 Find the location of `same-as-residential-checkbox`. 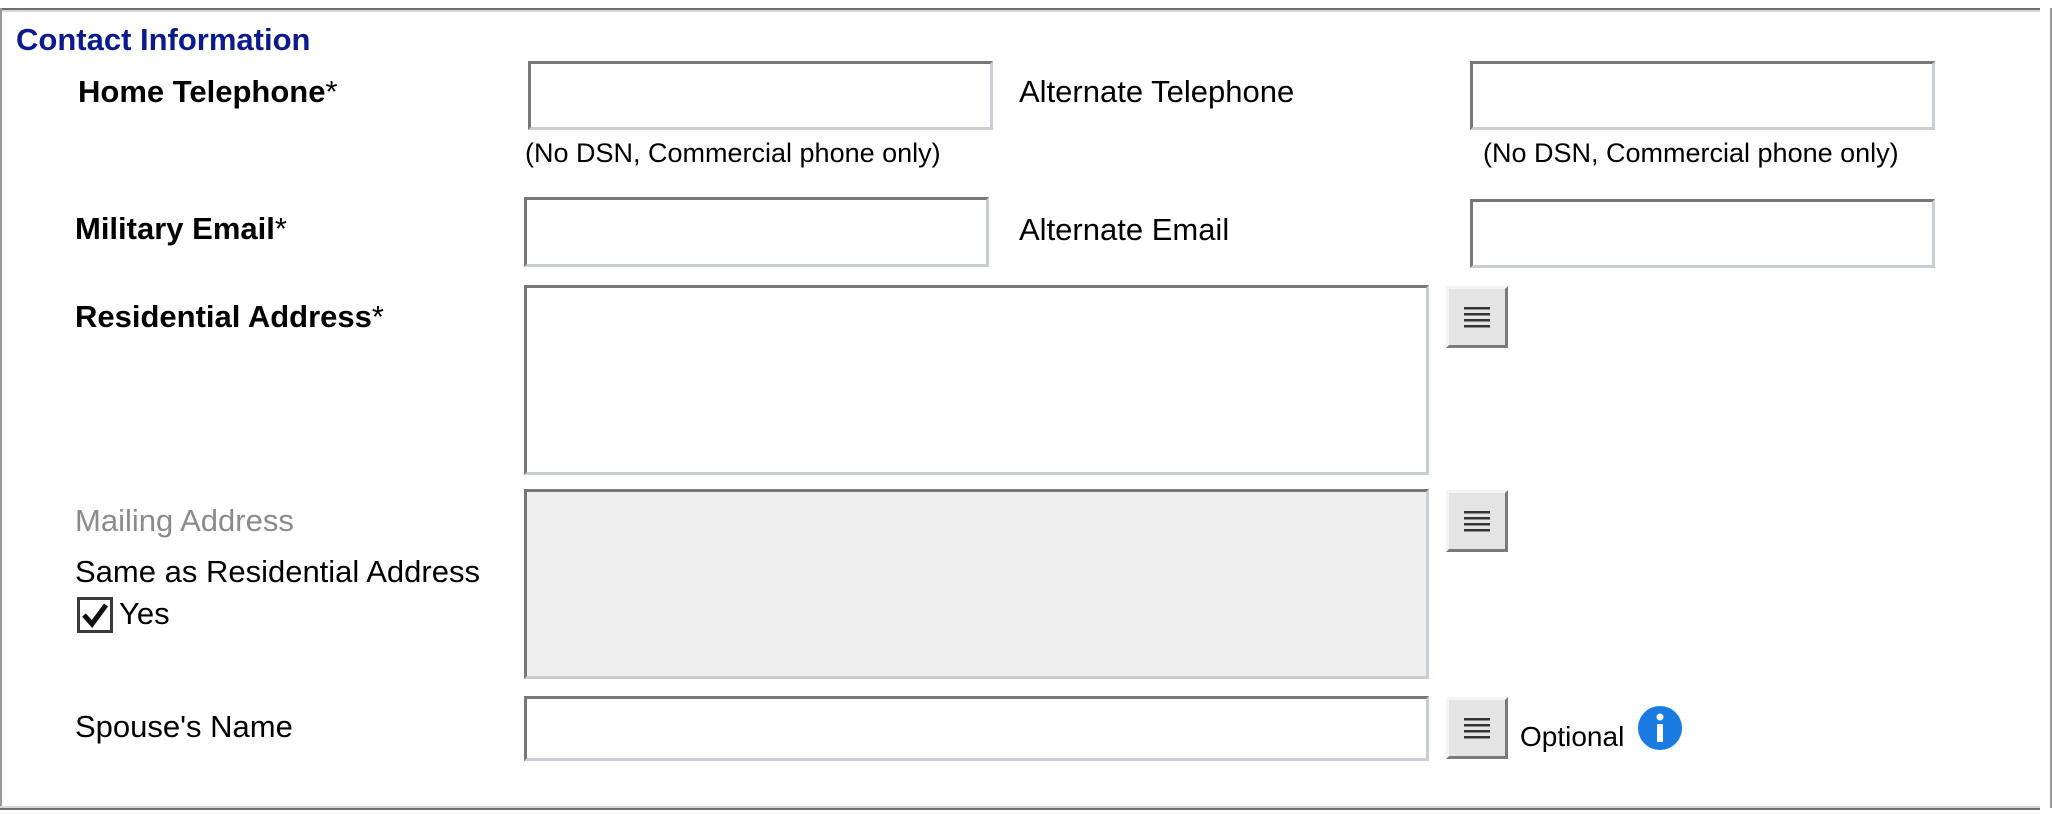

same-as-residential-checkbox is located at coordinates (95, 615).